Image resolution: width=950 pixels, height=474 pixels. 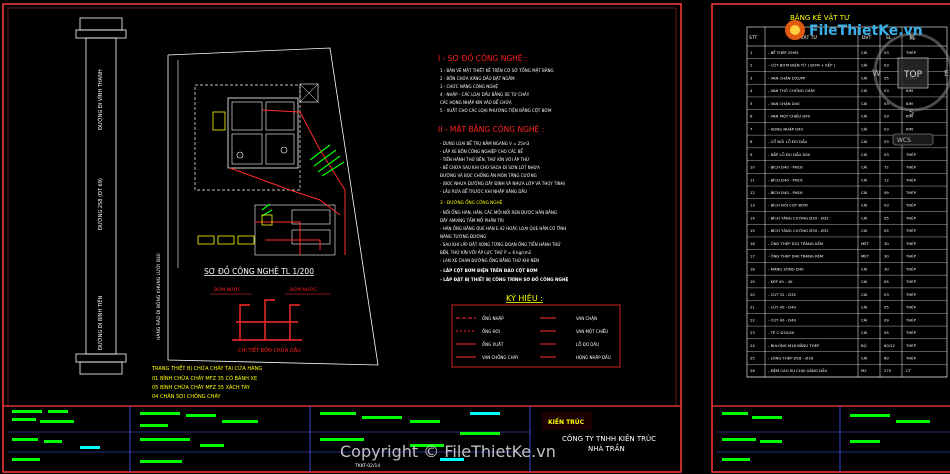 What do you see at coordinates (493, 344) in the screenshot?
I see `legend-item-5: ỐNG XUẤT` at bounding box center [493, 344].